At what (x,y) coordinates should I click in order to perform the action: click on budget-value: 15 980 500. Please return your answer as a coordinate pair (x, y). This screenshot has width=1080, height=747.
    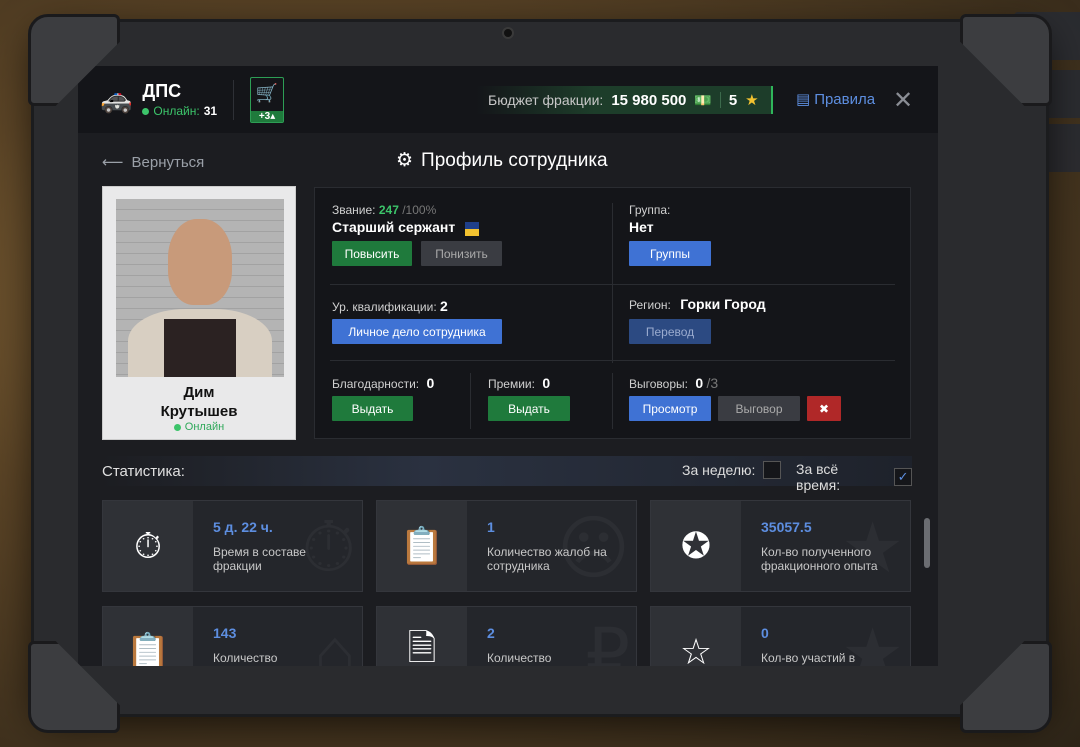
    Looking at the image, I should click on (649, 100).